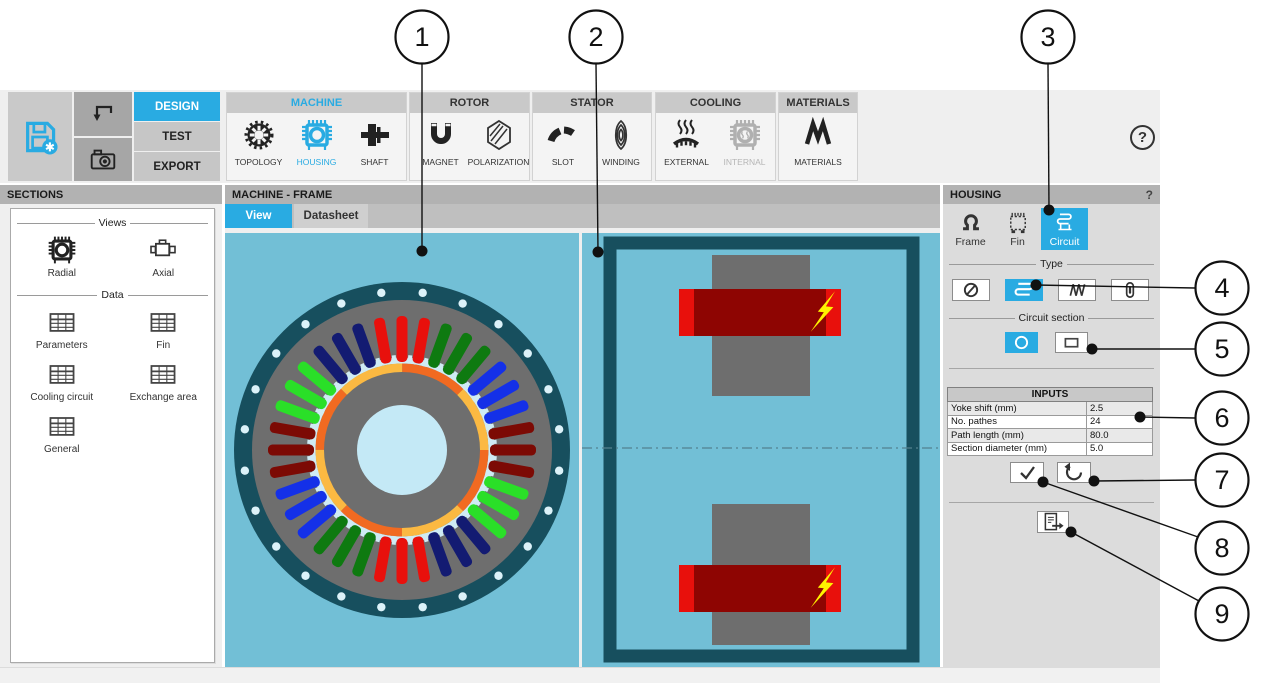 Image resolution: width=1265 pixels, height=683 pixels. What do you see at coordinates (1077, 290) in the screenshot?
I see `type-wavy-button` at bounding box center [1077, 290].